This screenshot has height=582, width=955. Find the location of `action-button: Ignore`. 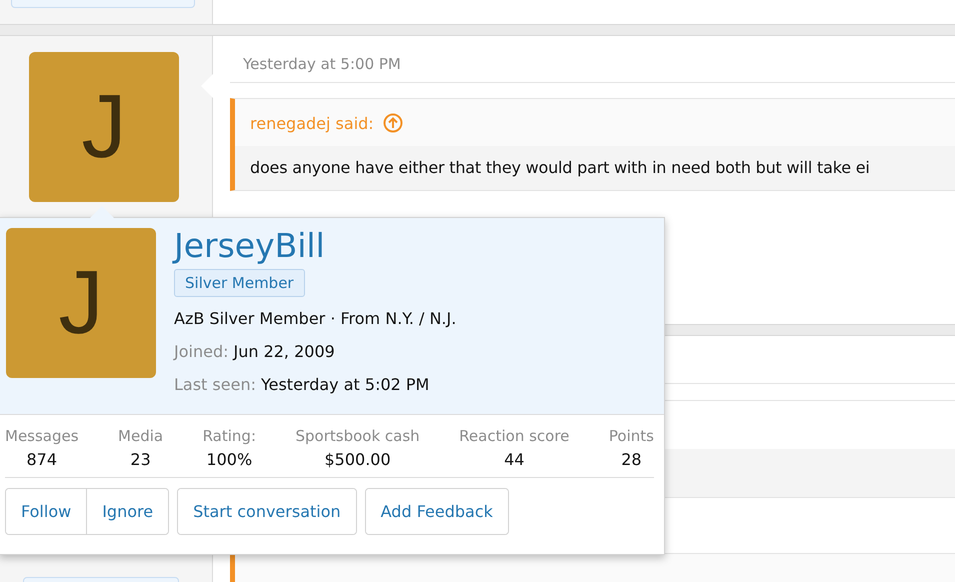

action-button: Ignore is located at coordinates (127, 511).